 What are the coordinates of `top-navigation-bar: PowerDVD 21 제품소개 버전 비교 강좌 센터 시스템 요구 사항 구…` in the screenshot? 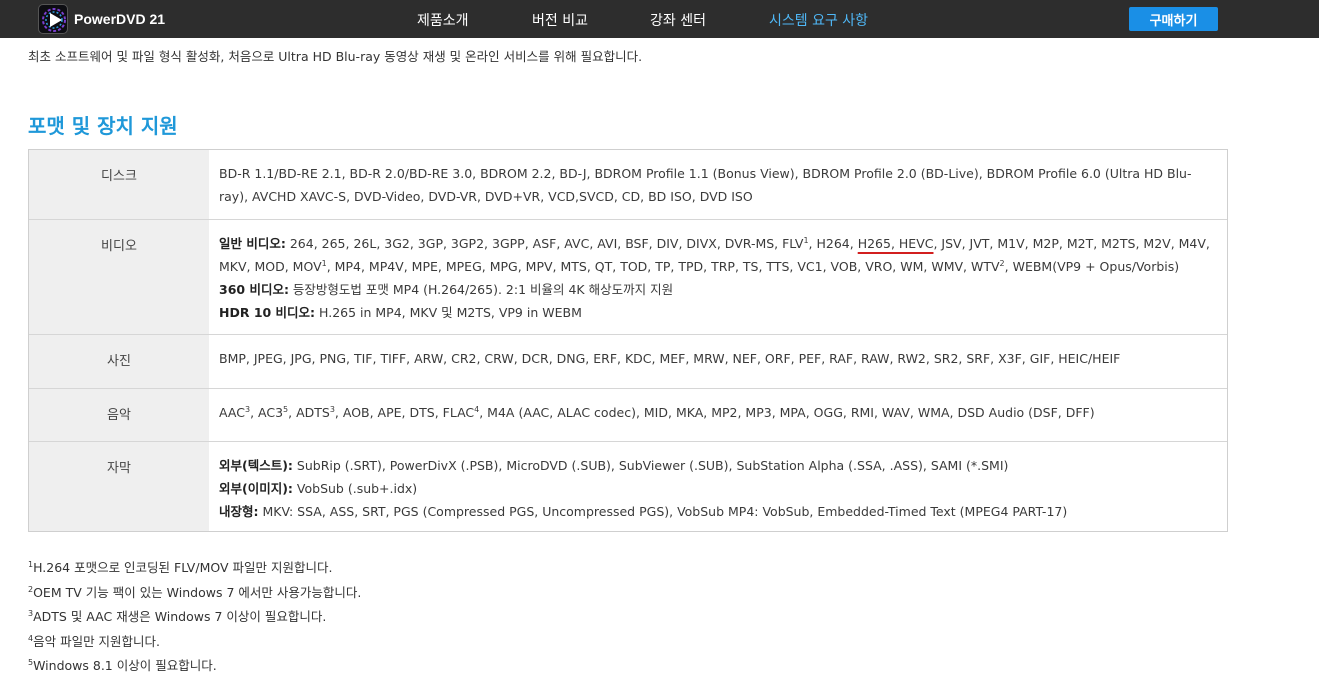 It's located at (659, 19).